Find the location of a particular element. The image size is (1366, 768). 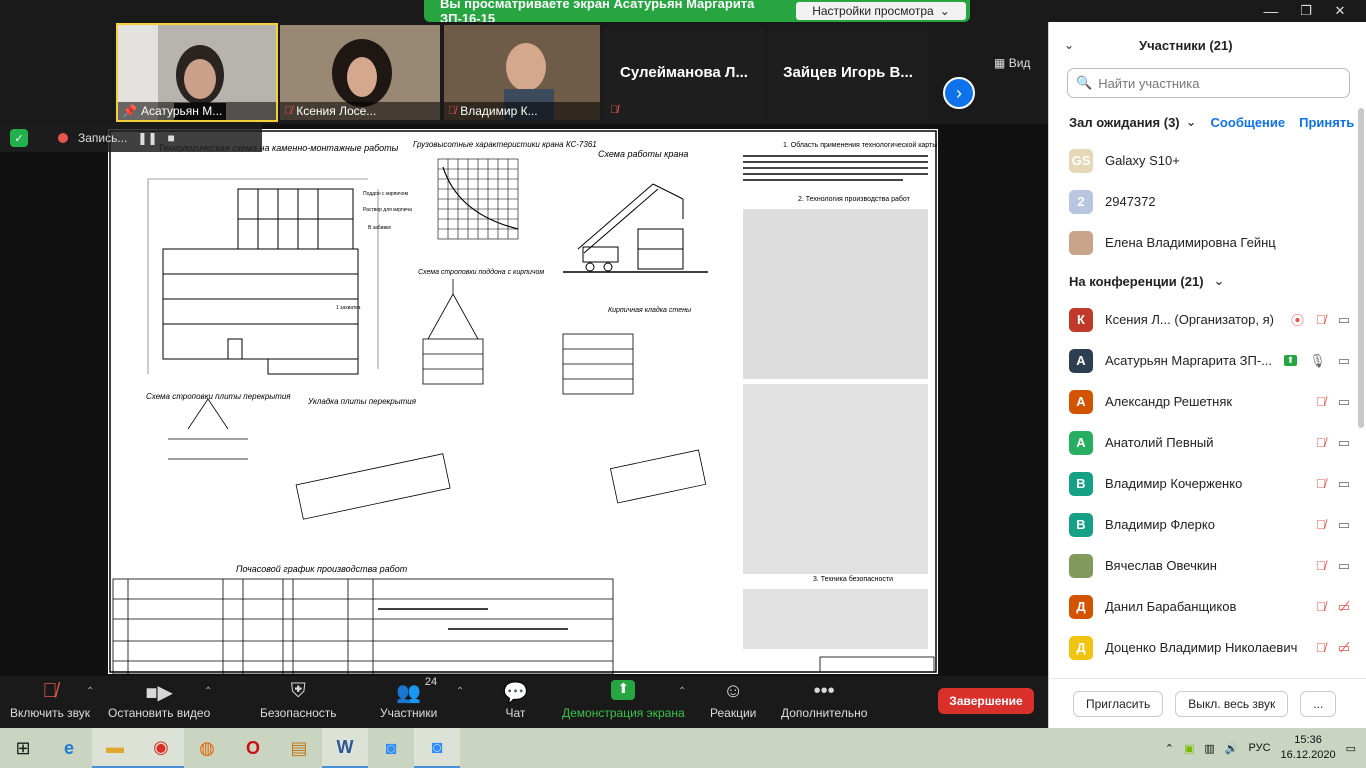

share-screen-button: ⬆ Демонстрация экрана is located at coordinates (623, 700).